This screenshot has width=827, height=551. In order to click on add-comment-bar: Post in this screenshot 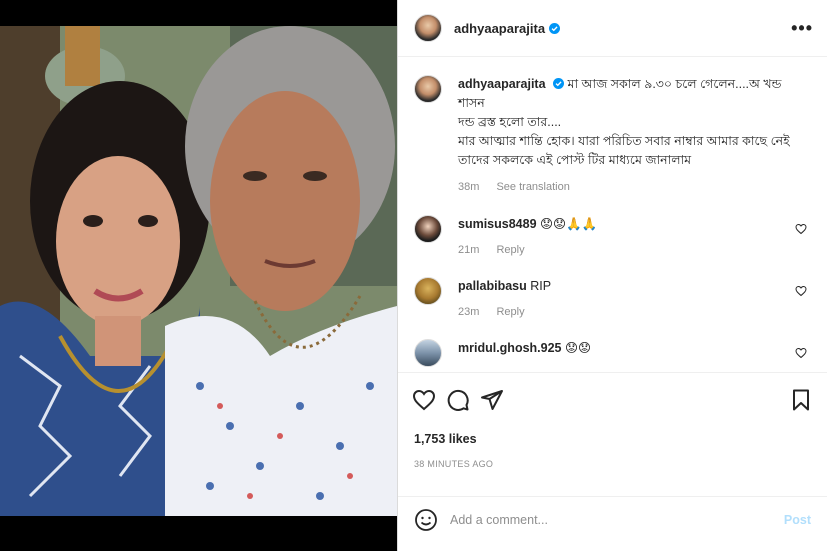, I will do `click(612, 519)`.